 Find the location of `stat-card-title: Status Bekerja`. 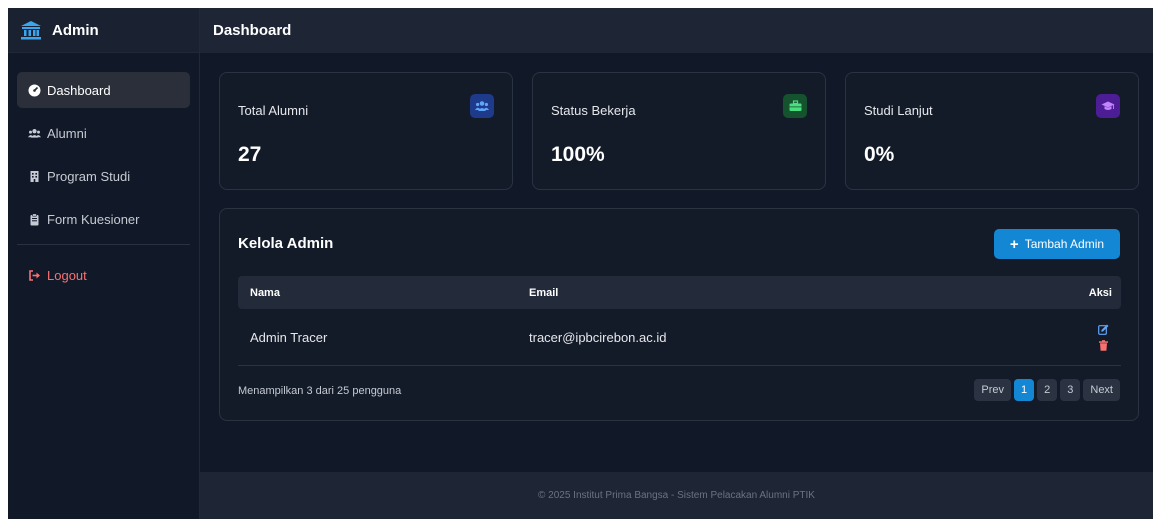

stat-card-title: Status Bekerja is located at coordinates (593, 110).